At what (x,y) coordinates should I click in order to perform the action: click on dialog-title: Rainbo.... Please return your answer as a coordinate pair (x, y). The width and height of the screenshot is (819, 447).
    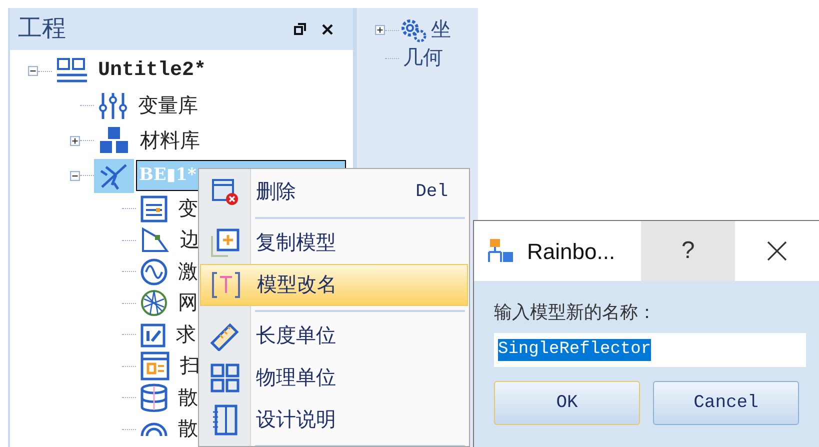
    Looking at the image, I should click on (571, 252).